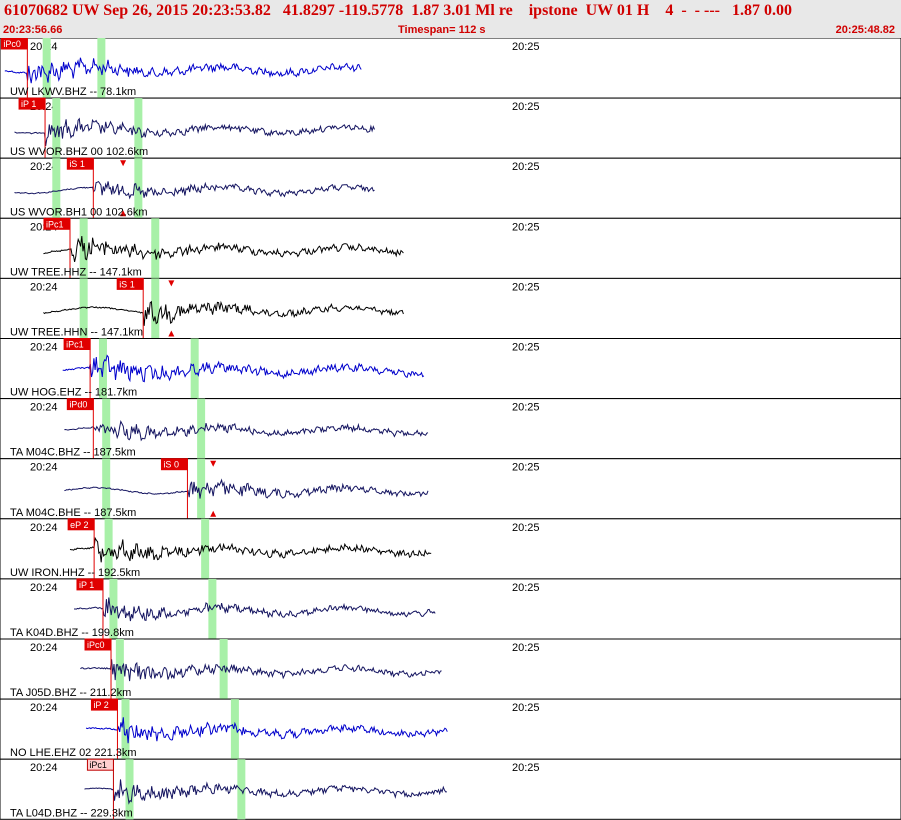  Describe the element at coordinates (76, 333) in the screenshot. I see `channel-label: UW TREE.HHN -- 147.1km` at that location.